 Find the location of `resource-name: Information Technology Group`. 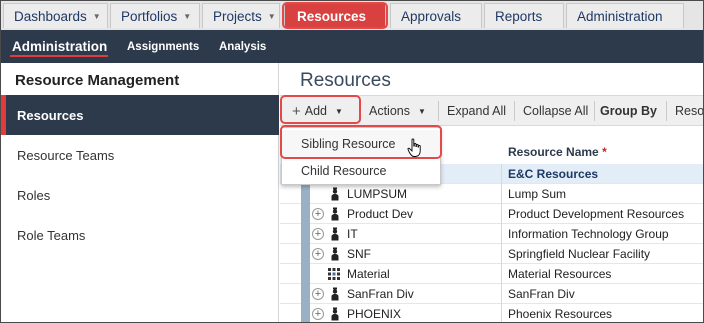

resource-name: Information Technology Group is located at coordinates (588, 234).